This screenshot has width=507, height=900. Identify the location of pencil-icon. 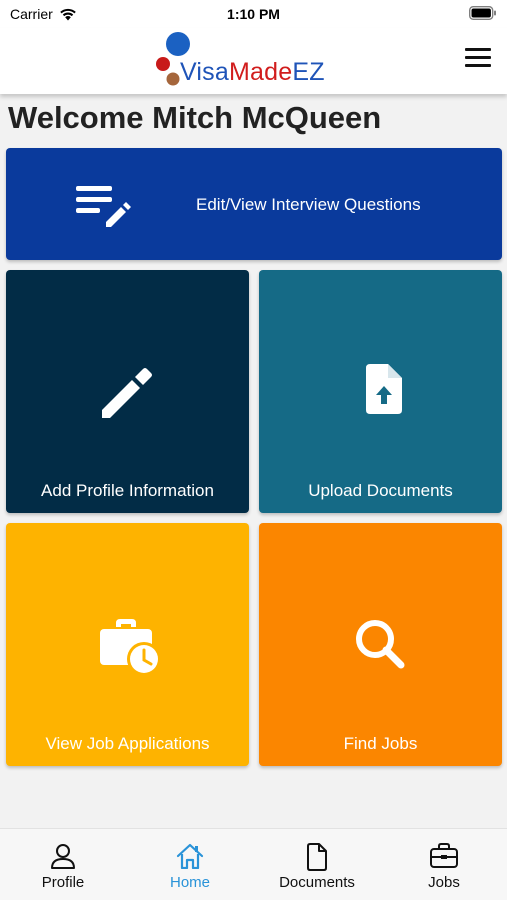
(127, 393).